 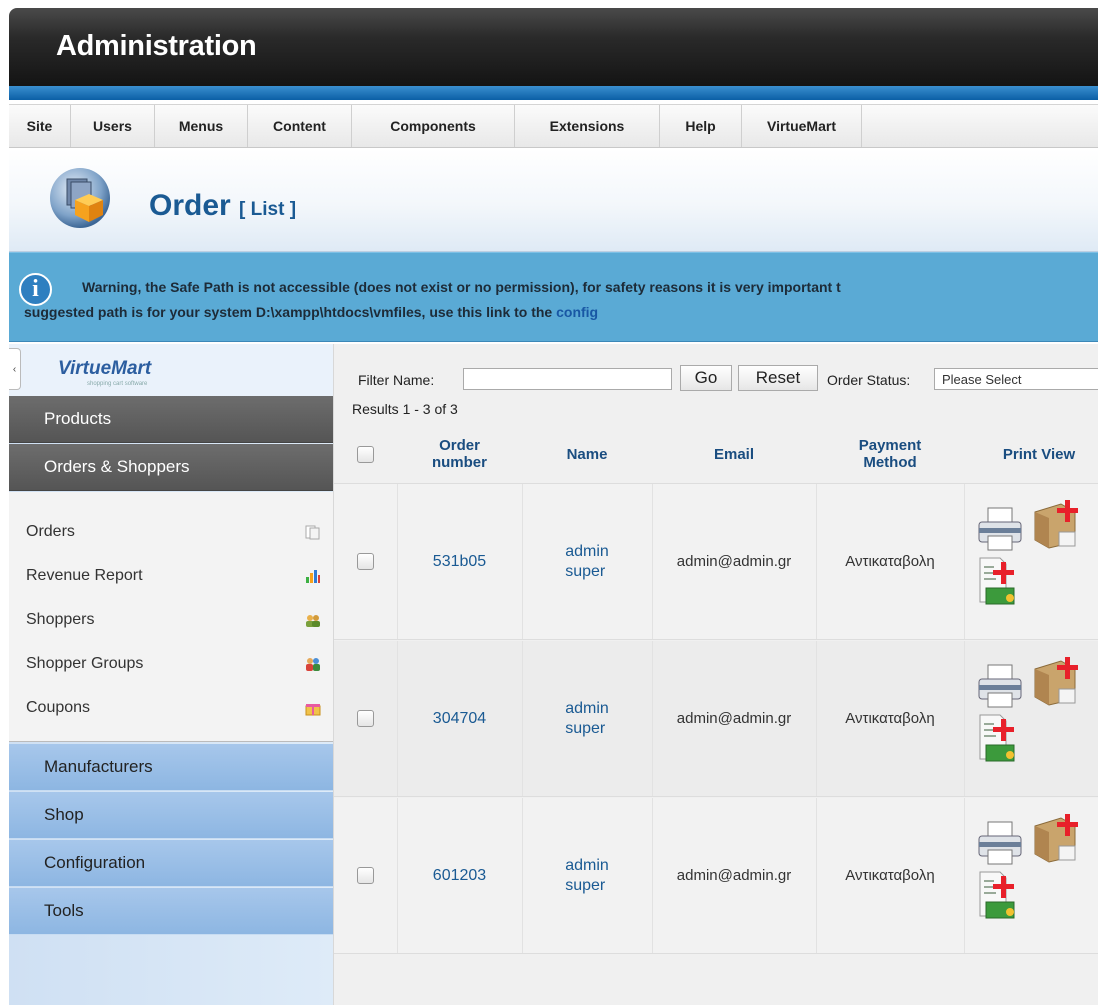 What do you see at coordinates (1016, 379) in the screenshot?
I see `order-status-select: Please Select` at bounding box center [1016, 379].